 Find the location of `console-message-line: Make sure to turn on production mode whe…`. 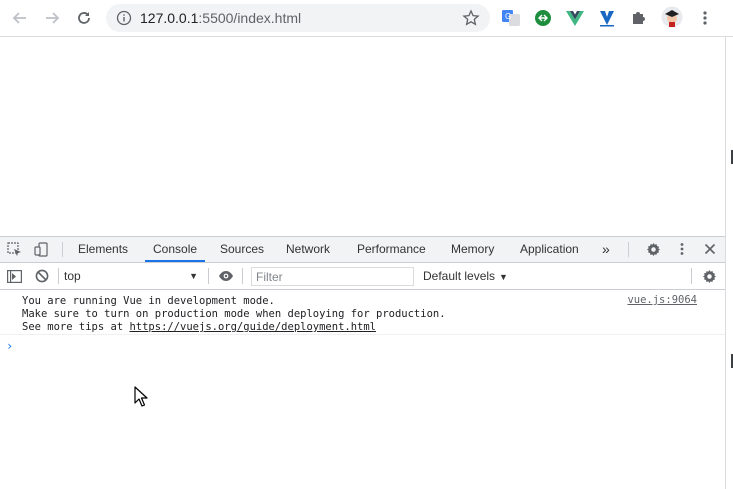

console-message-line: Make sure to turn on production mode whe… is located at coordinates (234, 314).